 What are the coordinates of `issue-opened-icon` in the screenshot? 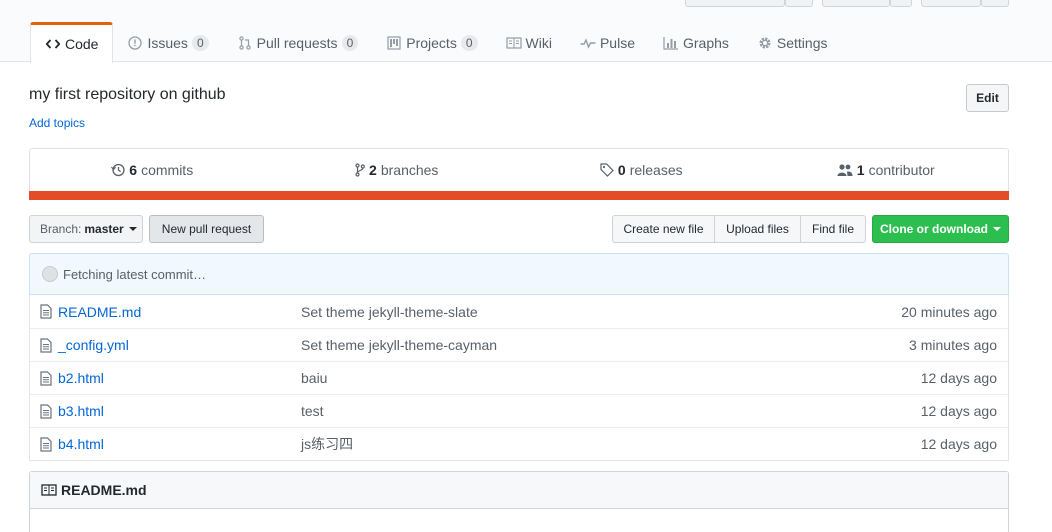 It's located at (135, 43).